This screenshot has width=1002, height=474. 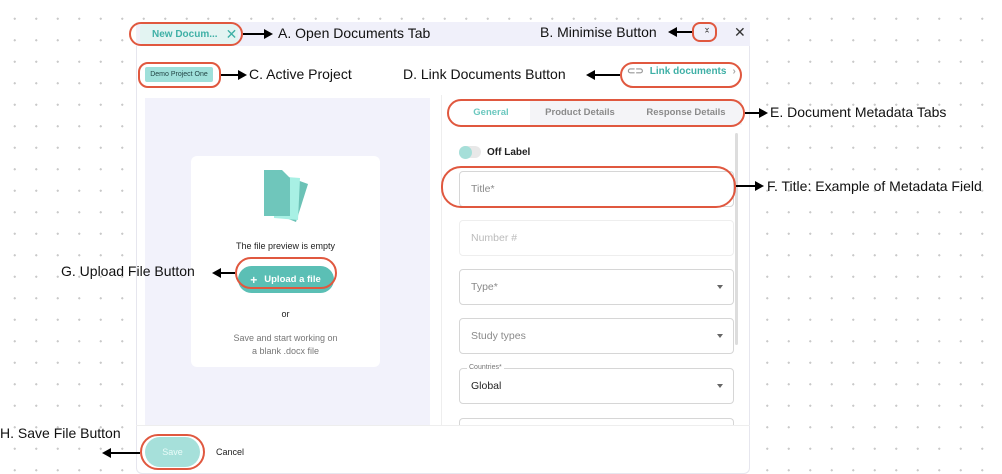 I want to click on empty-preview-text: The file preview is empty, so click(x=285, y=246).